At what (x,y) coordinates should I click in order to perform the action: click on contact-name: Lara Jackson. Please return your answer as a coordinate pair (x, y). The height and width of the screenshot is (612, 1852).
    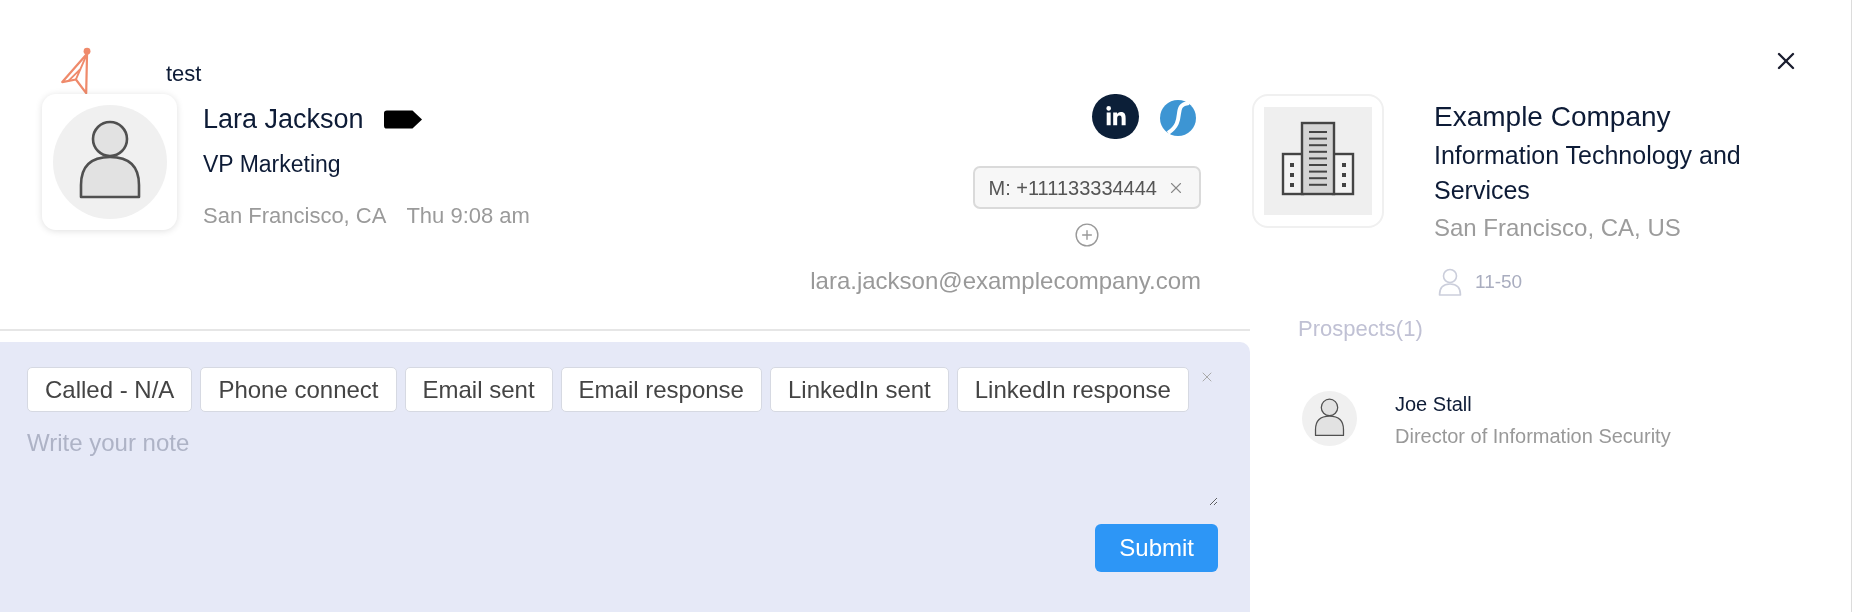
    Looking at the image, I should click on (283, 119).